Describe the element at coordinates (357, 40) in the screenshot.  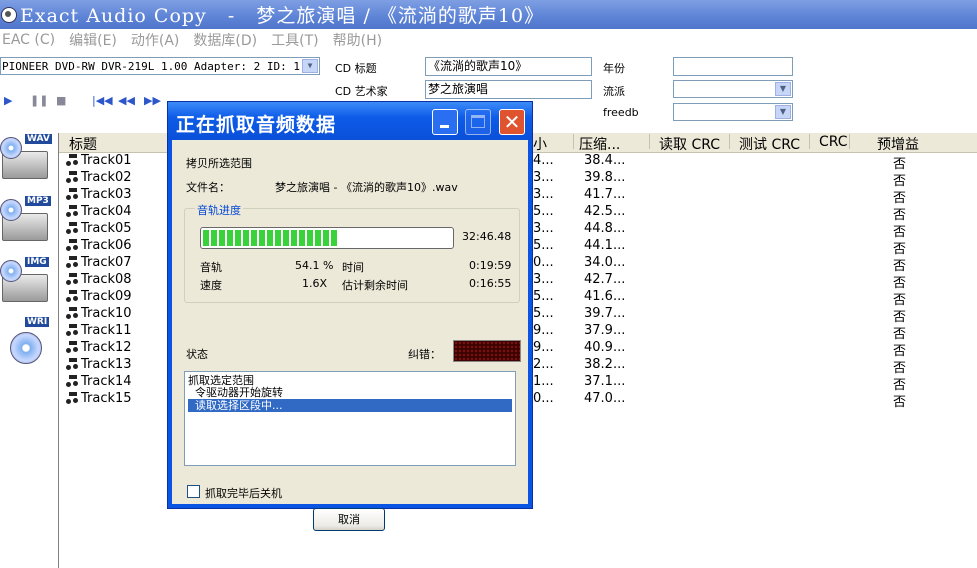
I see `menu-help: 帮助(H)` at that location.